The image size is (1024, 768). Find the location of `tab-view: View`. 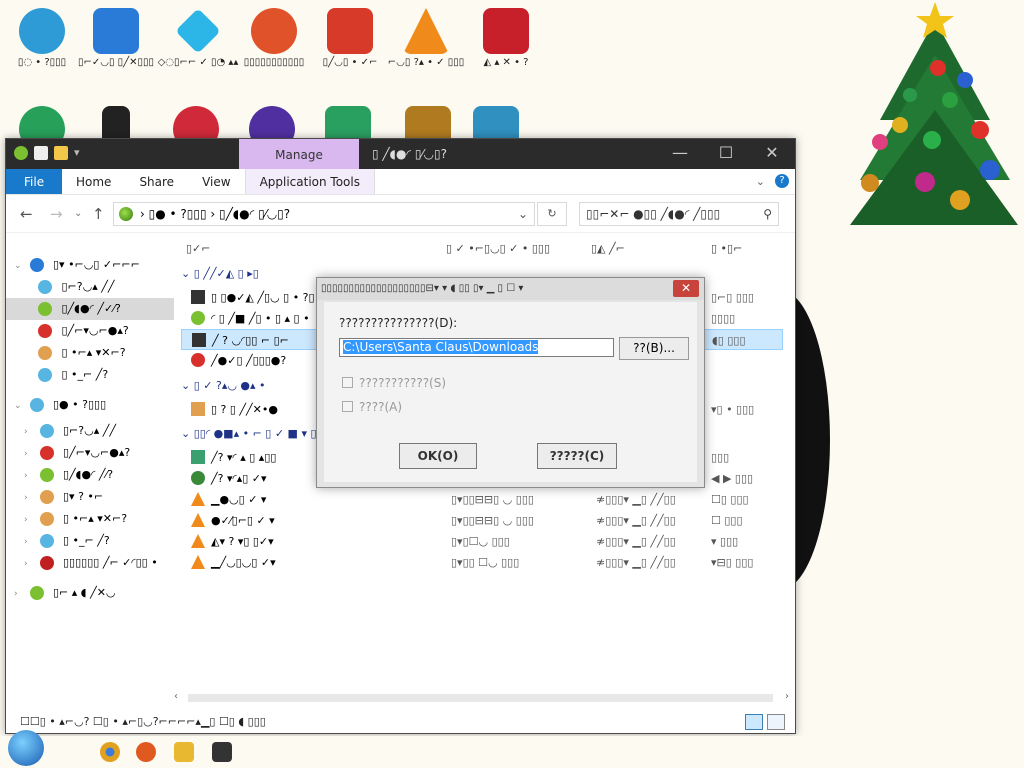

tab-view: View is located at coordinates (216, 181).